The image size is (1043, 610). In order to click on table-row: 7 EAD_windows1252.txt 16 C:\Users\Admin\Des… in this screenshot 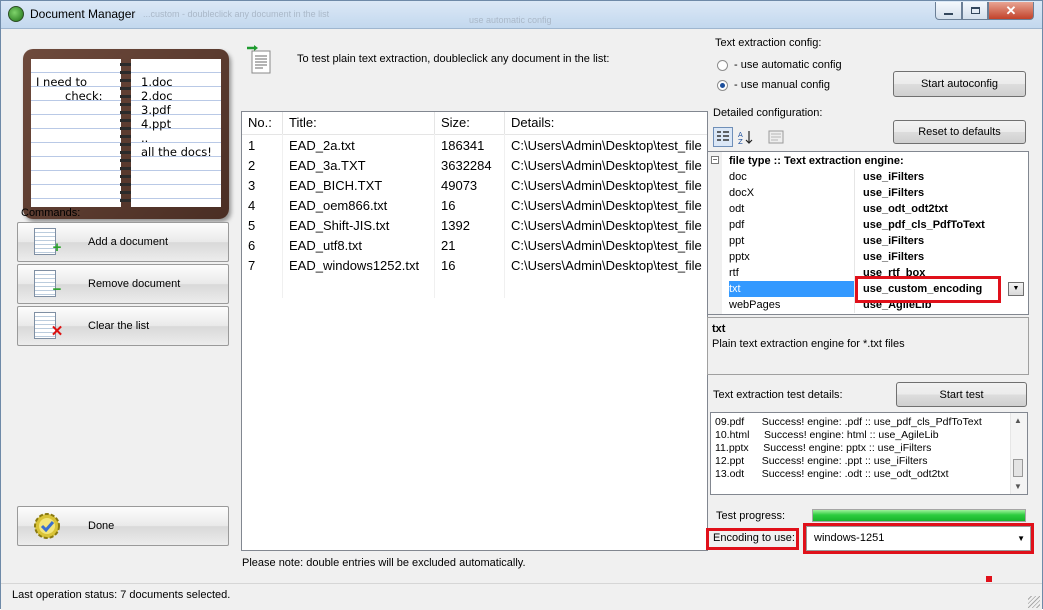, I will do `click(474, 266)`.